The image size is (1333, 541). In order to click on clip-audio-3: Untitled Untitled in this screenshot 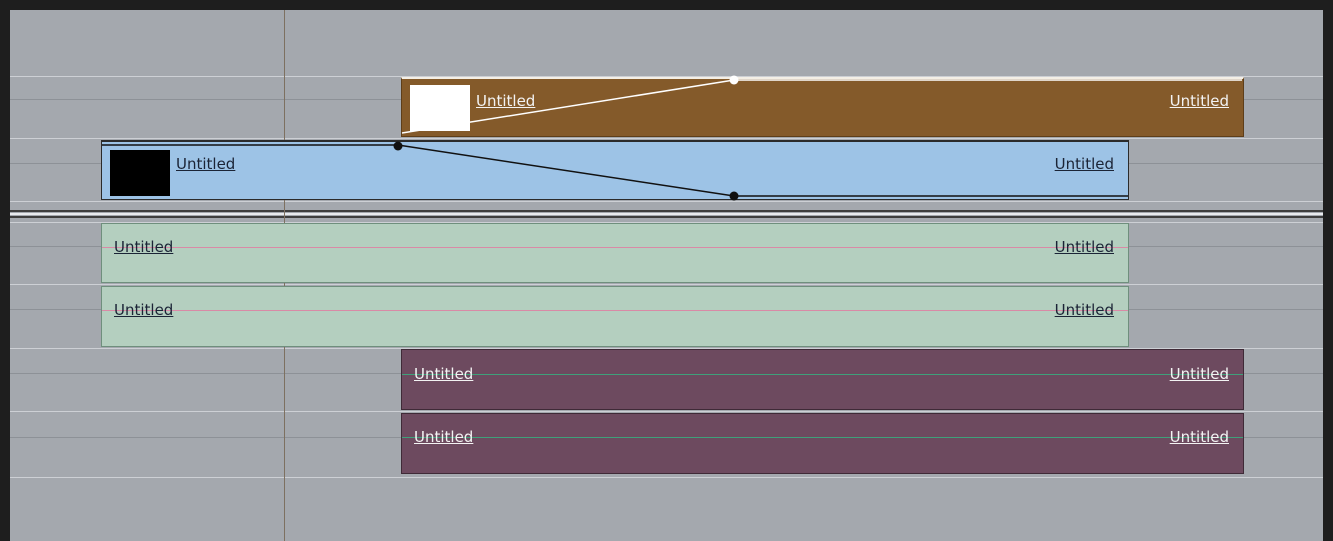, I will do `click(822, 379)`.